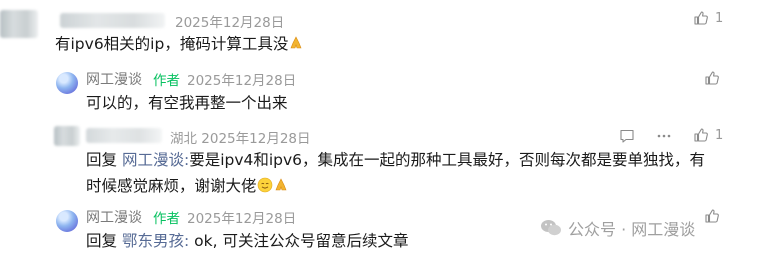 The height and width of the screenshot is (258, 761). Describe the element at coordinates (155, 160) in the screenshot. I see `reply-to-user-link: 网工漫谈:` at that location.